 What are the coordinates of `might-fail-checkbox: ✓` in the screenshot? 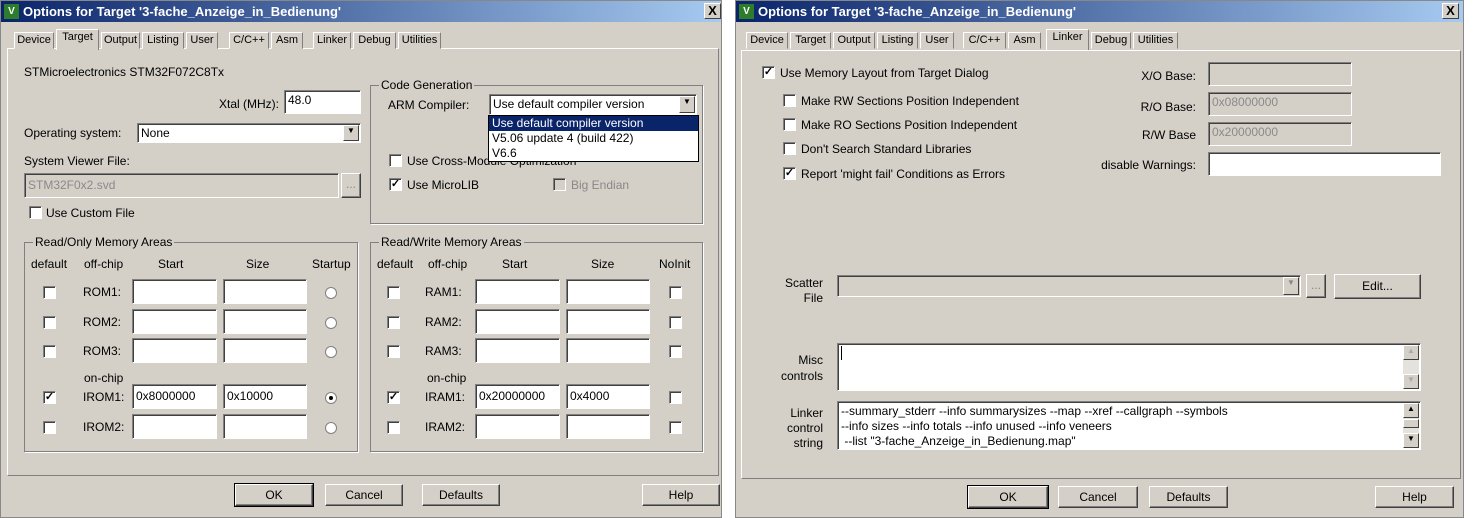 It's located at (789, 173).